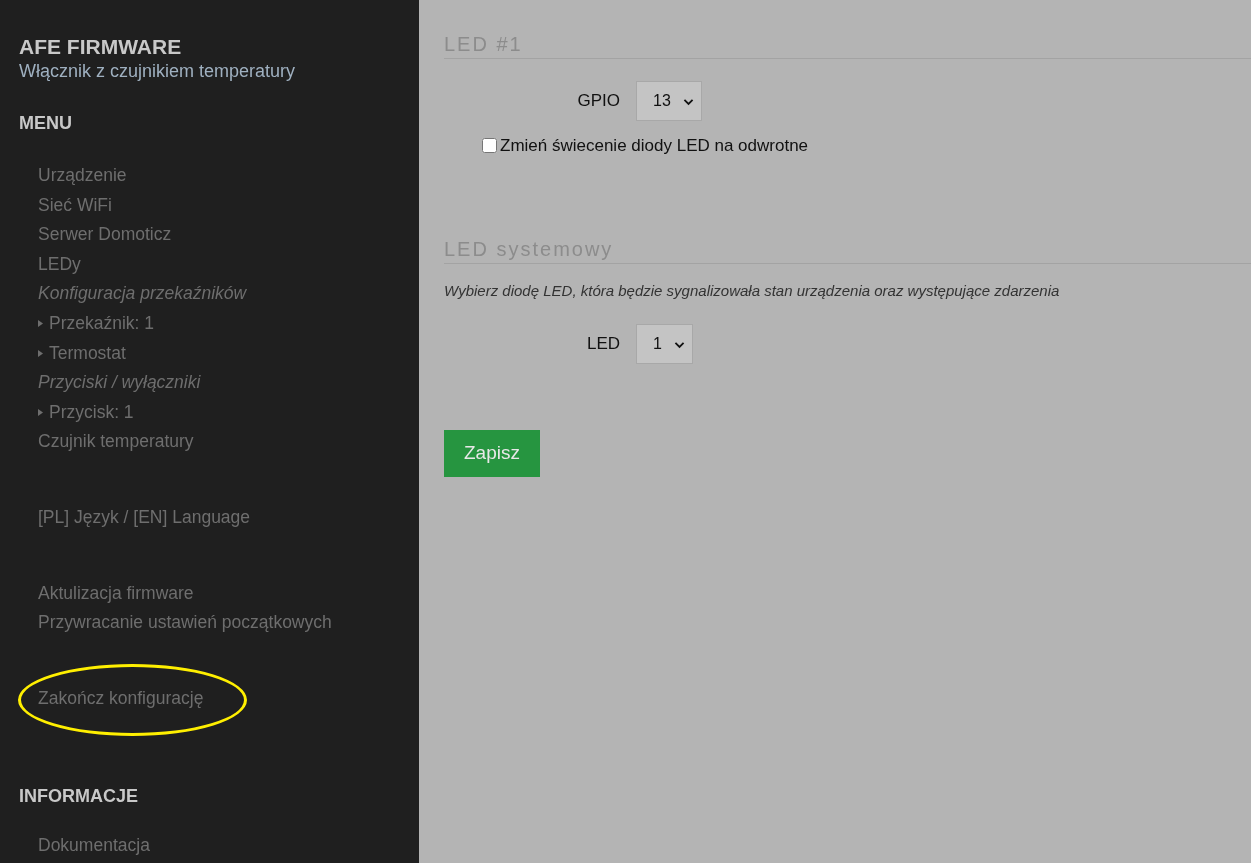  I want to click on menu-link: Zakończ konfigurację, so click(121, 698).